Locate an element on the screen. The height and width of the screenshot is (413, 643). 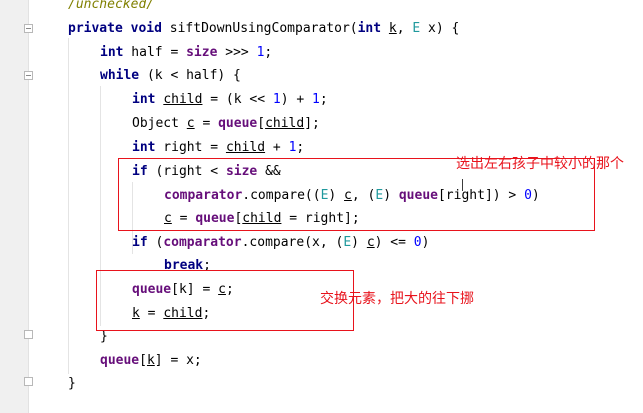
code-line-close-method: } is located at coordinates (72, 383).